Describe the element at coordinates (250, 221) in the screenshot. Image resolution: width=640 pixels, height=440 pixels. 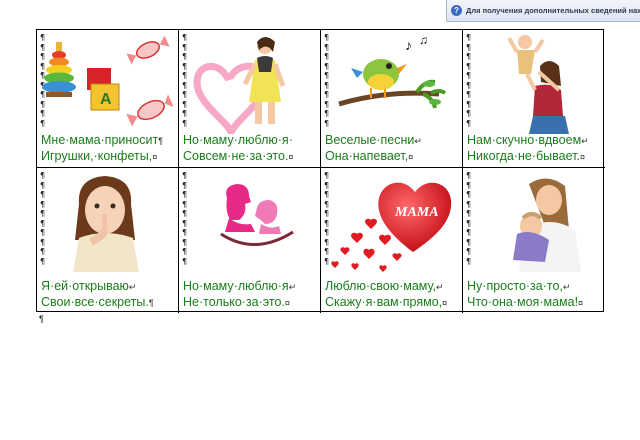
I see `kiss-silhouette-illustration` at that location.